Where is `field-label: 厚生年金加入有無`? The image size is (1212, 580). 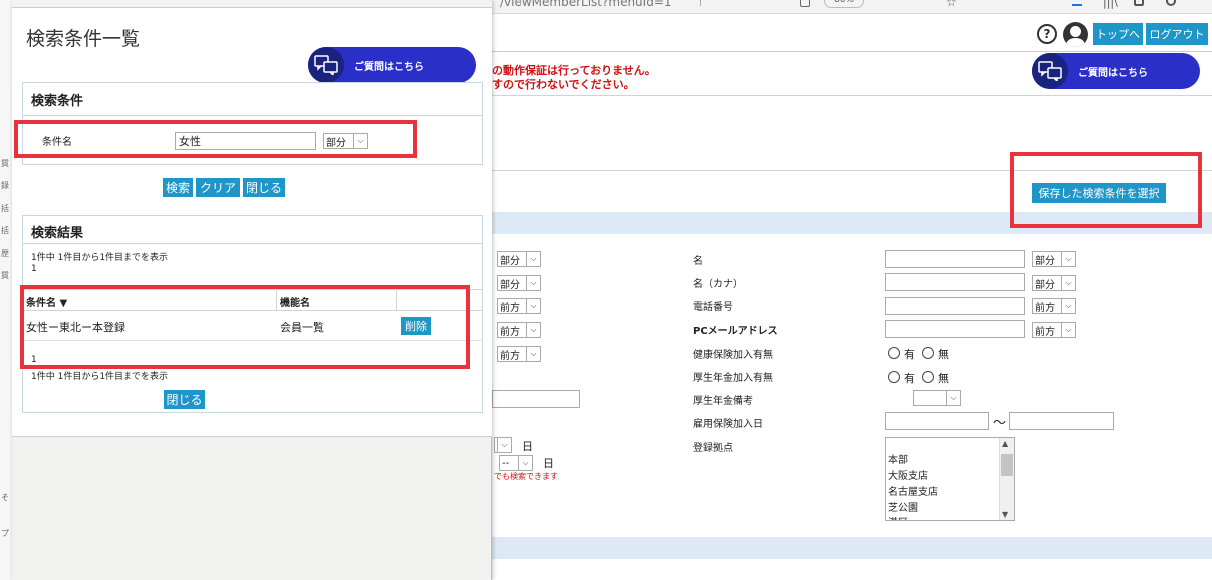 field-label: 厚生年金加入有無 is located at coordinates (733, 378).